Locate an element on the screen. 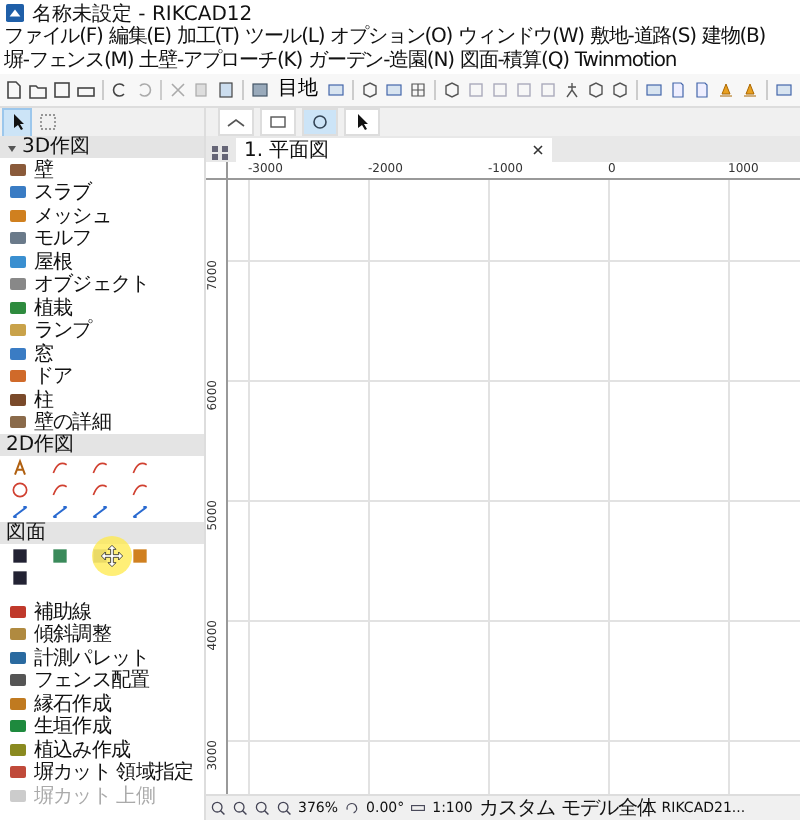 The image size is (800, 820). circle-icon is located at coordinates (320, 122).